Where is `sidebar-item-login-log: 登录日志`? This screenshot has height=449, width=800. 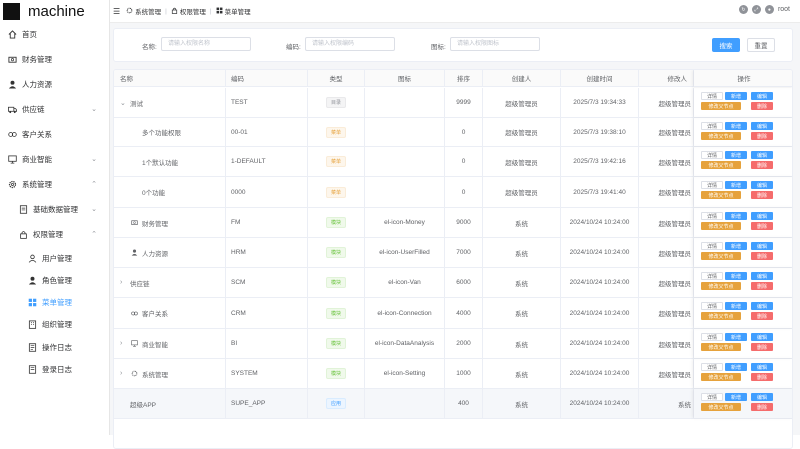
sidebar-item-login-log: 登录日志 is located at coordinates (55, 369).